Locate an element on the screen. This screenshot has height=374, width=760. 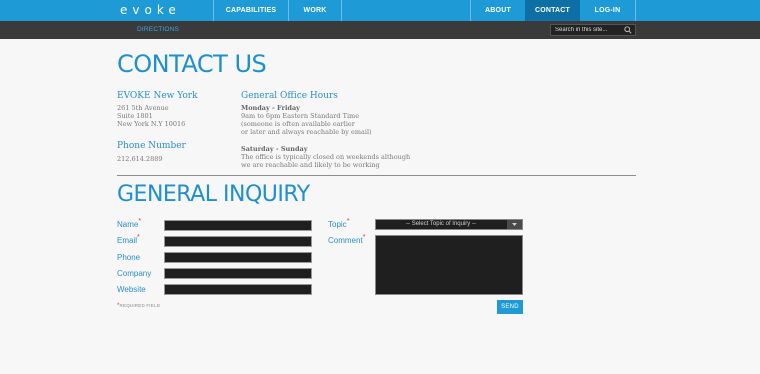
comment-label-text: Comment is located at coordinates (345, 240).